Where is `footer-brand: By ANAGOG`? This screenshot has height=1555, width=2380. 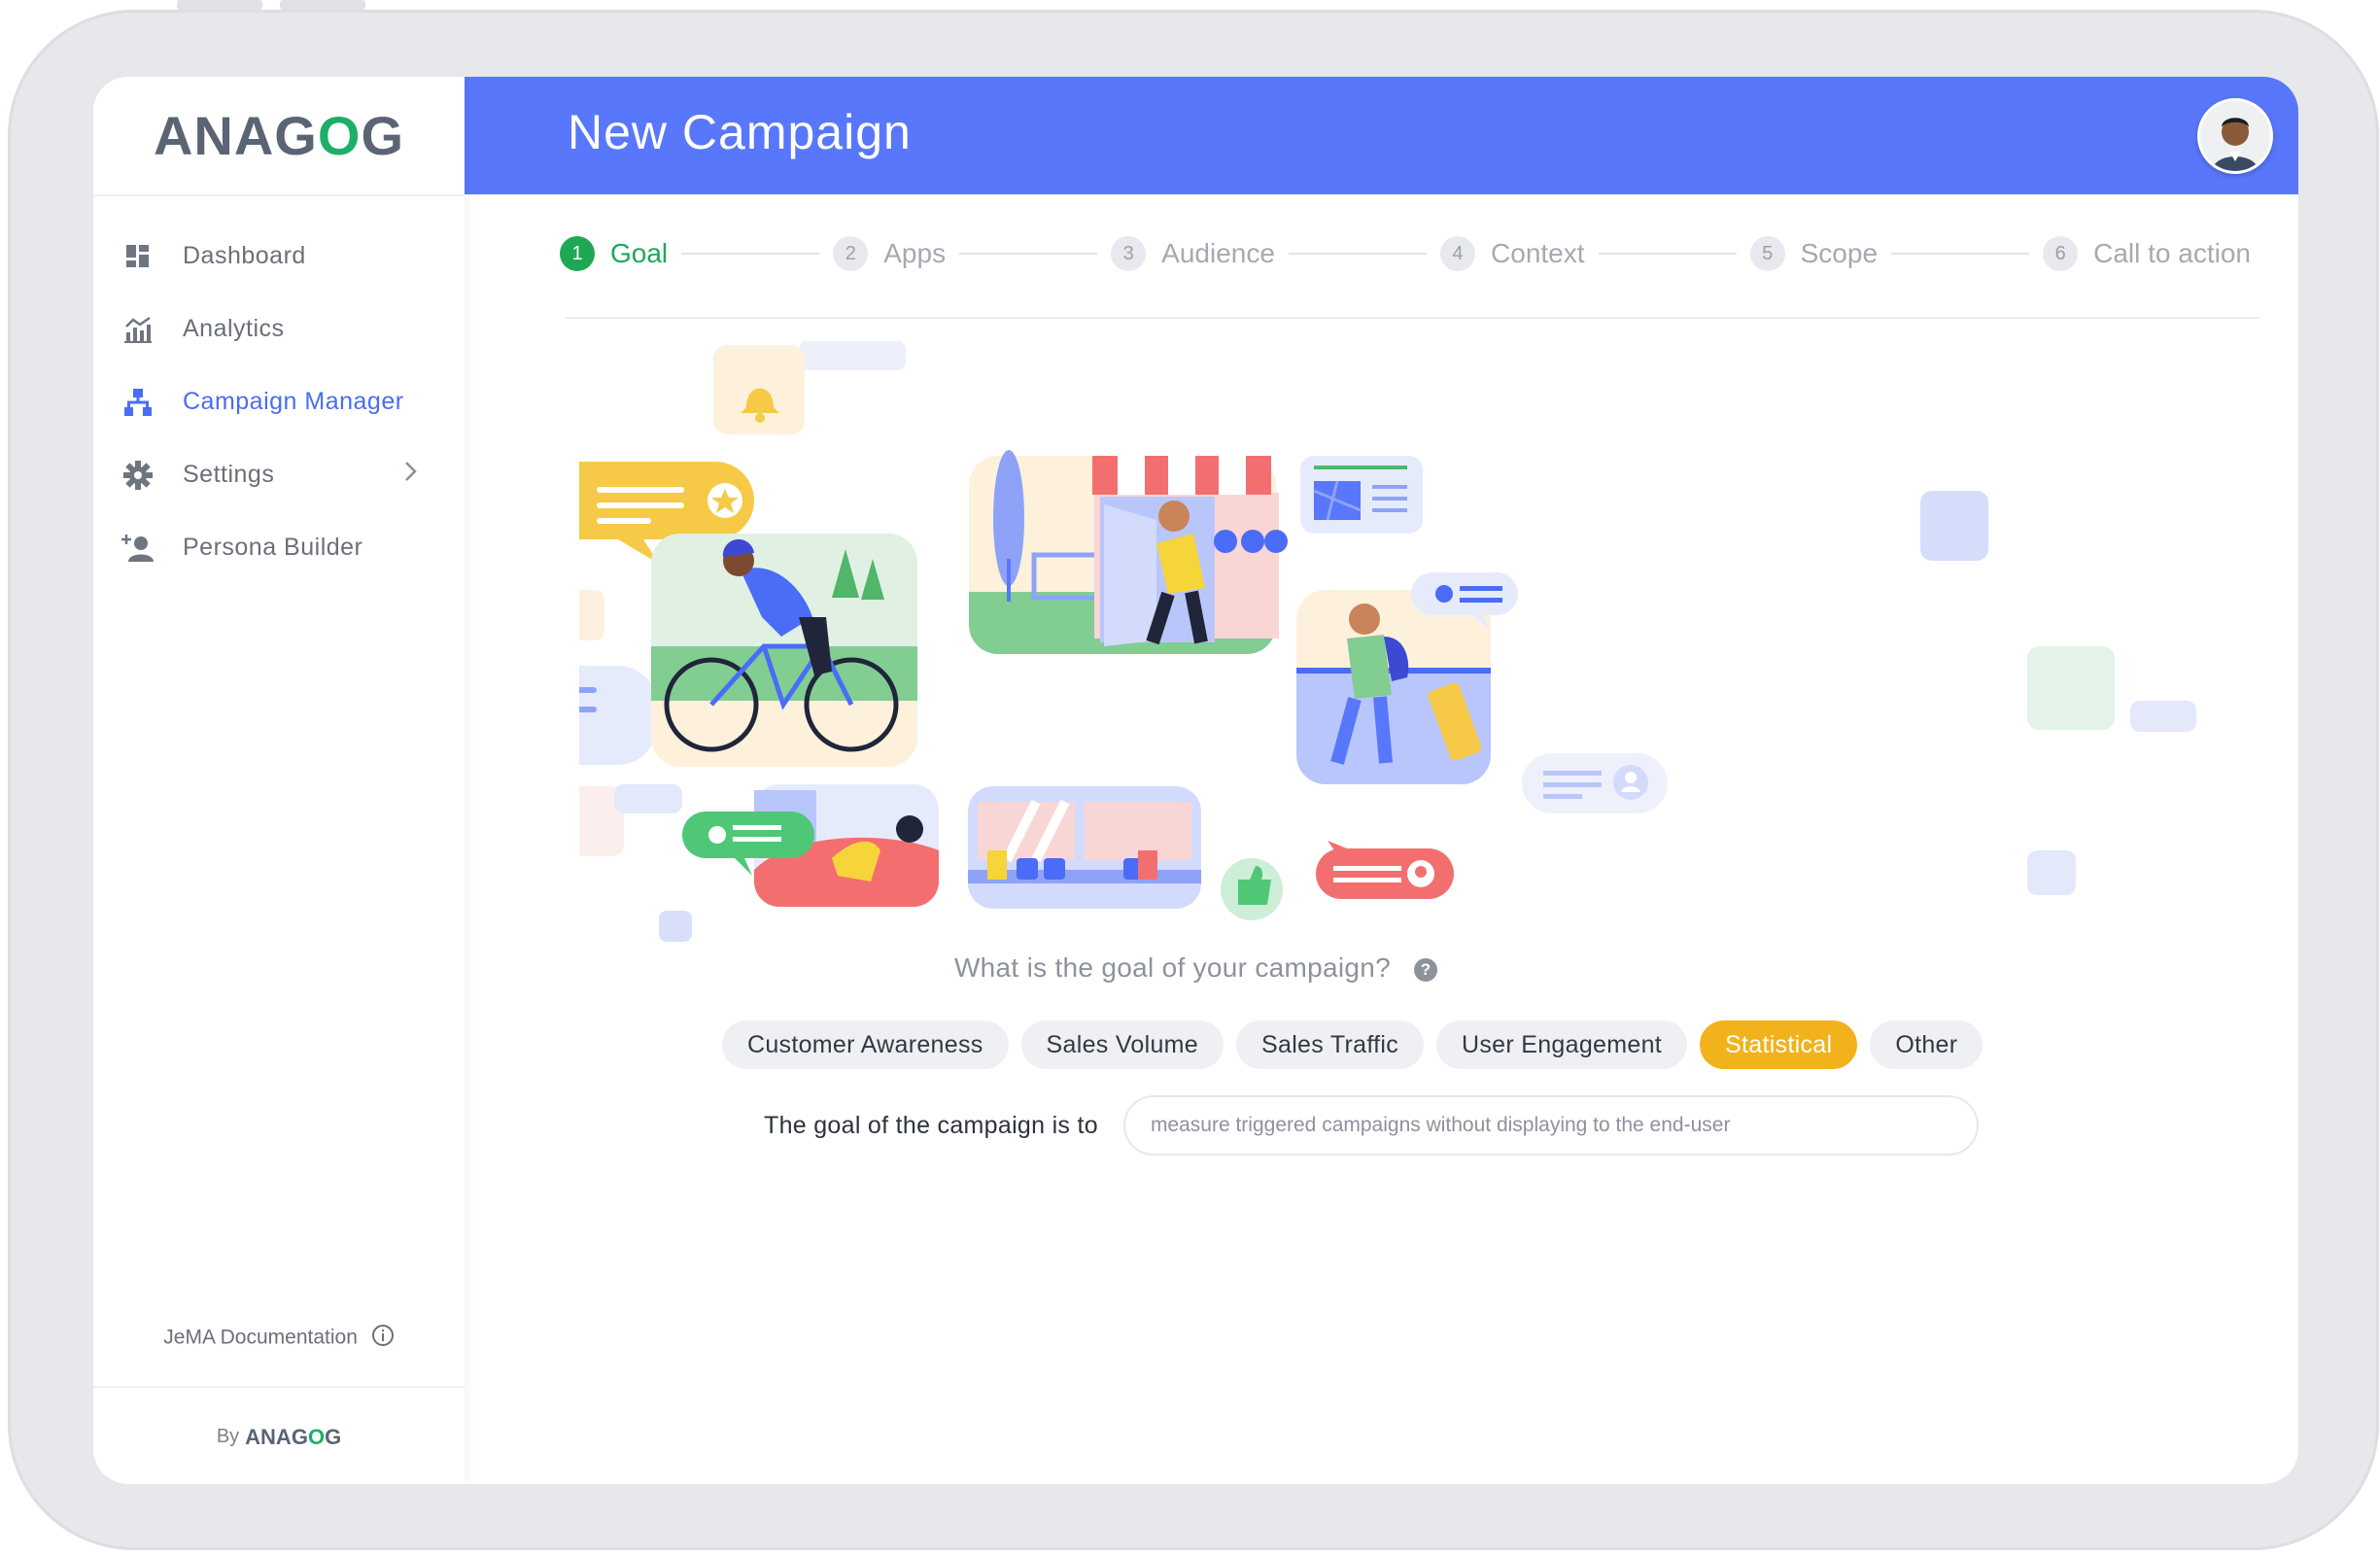 footer-brand: By ANAGOG is located at coordinates (279, 1435).